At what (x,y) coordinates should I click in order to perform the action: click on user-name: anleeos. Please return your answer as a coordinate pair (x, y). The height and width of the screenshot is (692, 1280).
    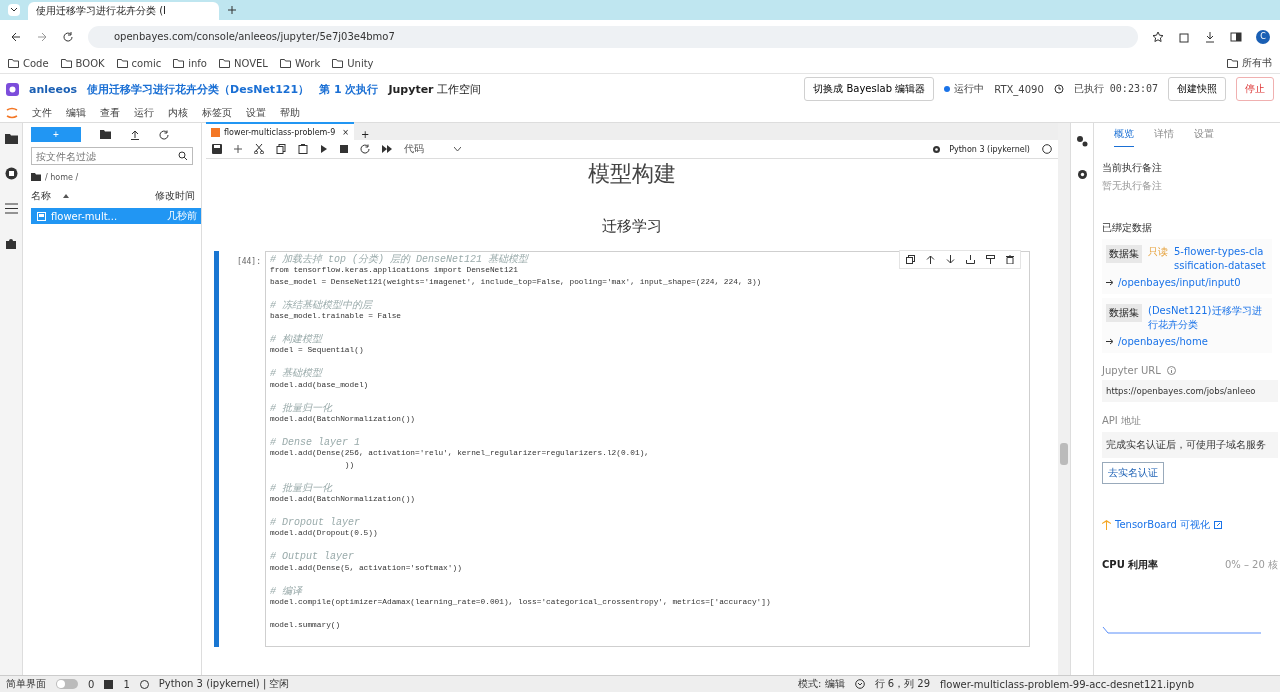
    Looking at the image, I should click on (53, 89).